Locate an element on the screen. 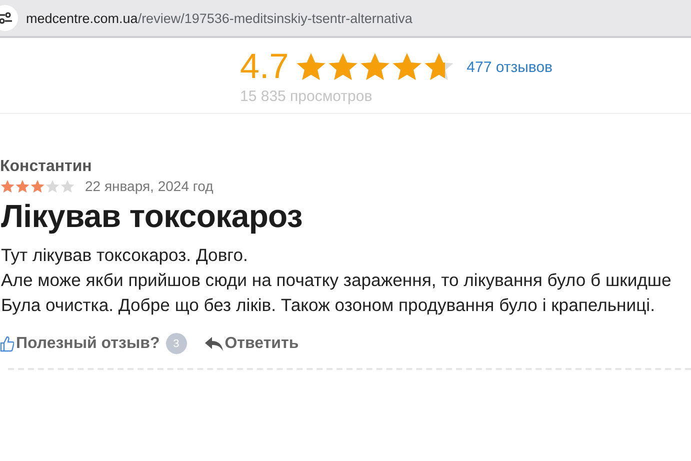 This screenshot has height=461, width=691. reply-icon is located at coordinates (213, 343).